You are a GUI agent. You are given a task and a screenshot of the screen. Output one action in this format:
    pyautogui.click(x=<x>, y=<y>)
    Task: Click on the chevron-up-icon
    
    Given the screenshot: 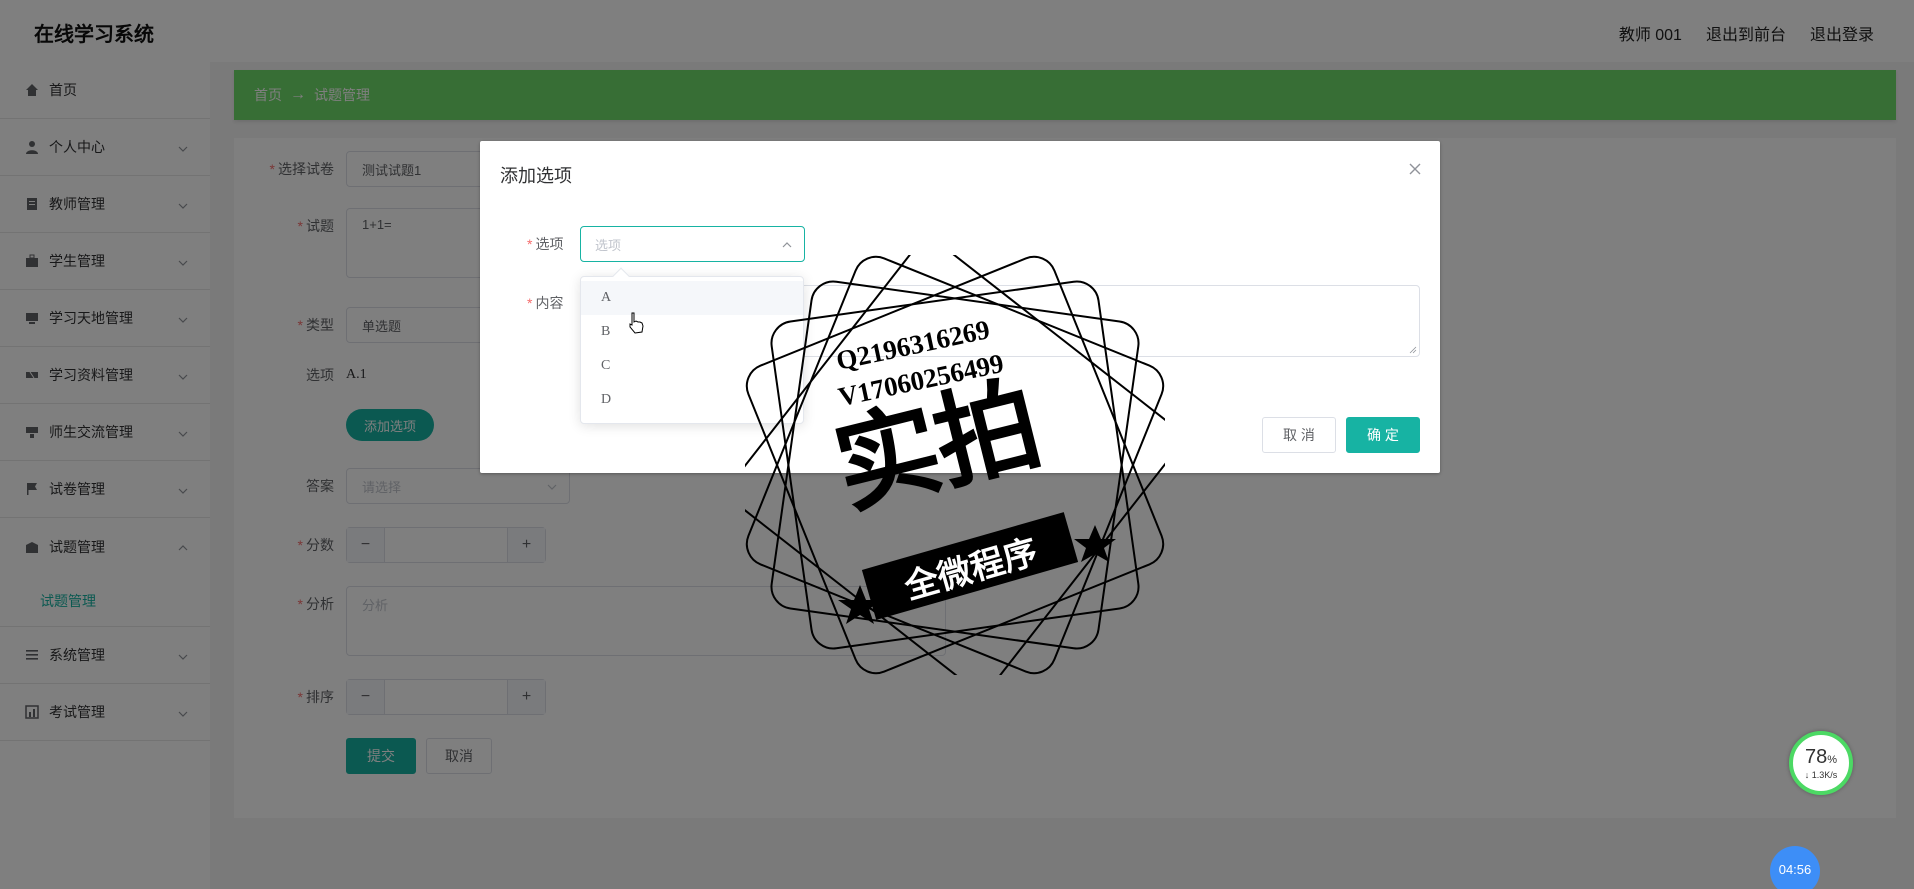 What is the action you would take?
    pyautogui.click(x=787, y=245)
    